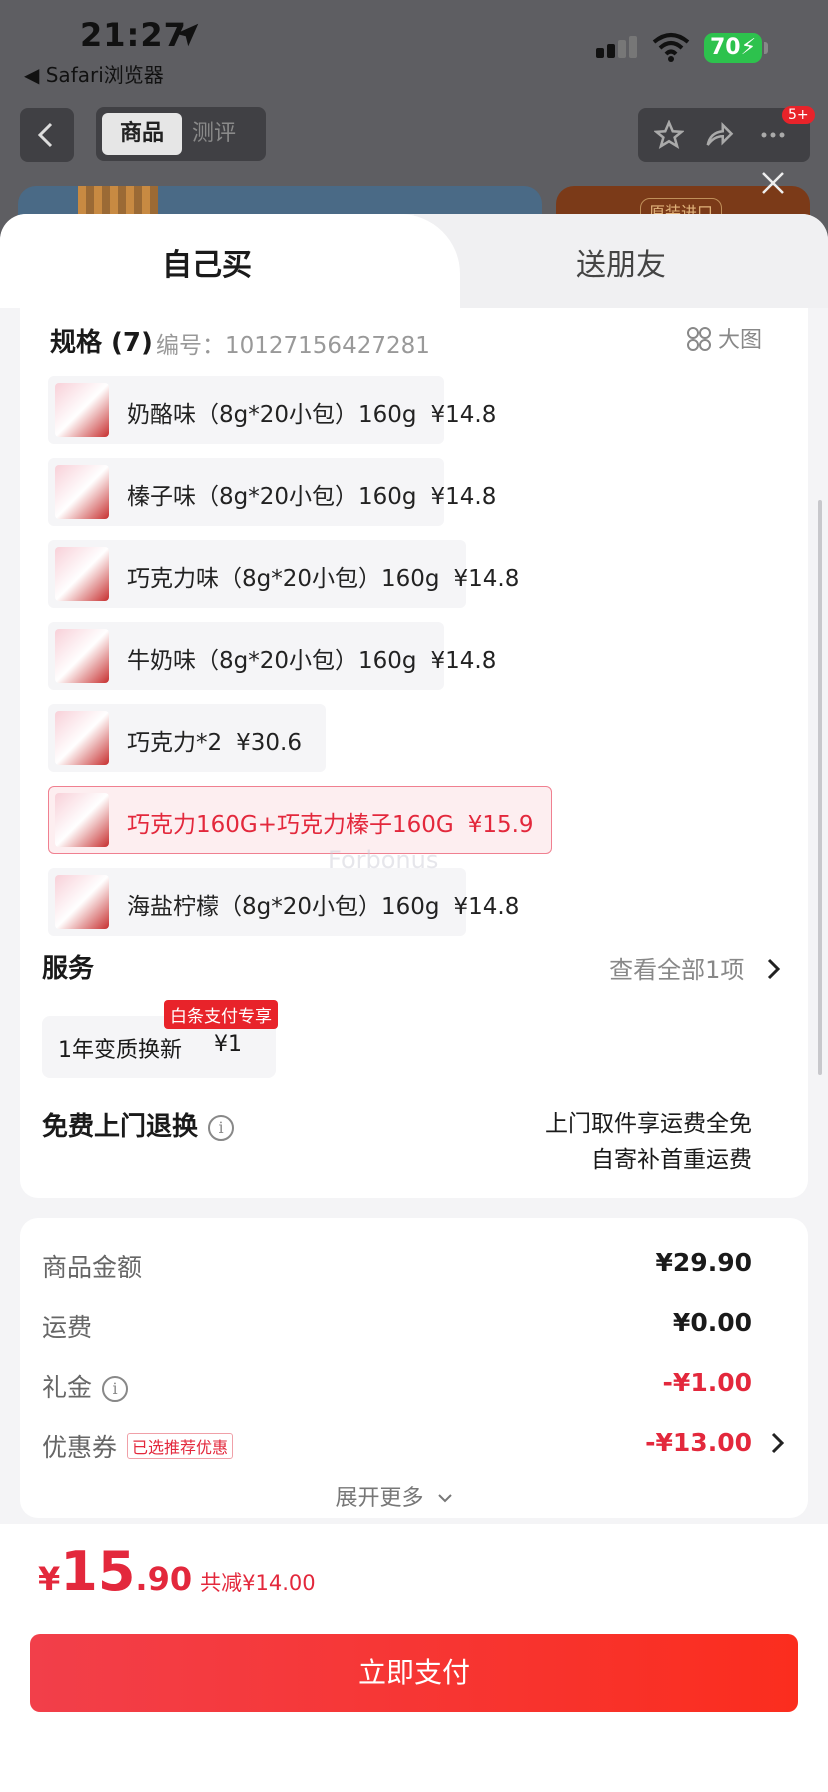  Describe the element at coordinates (120, 1050) in the screenshot. I see `service-option-title: 1年变质换新` at that location.